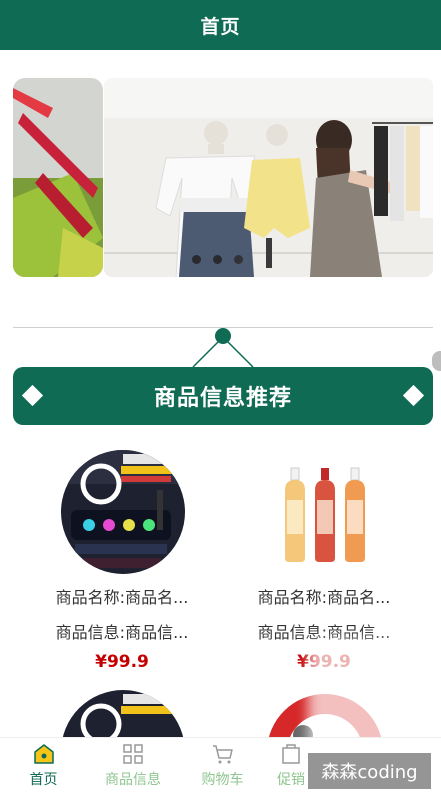  Describe the element at coordinates (291, 754) in the screenshot. I see `promo-icon` at that location.